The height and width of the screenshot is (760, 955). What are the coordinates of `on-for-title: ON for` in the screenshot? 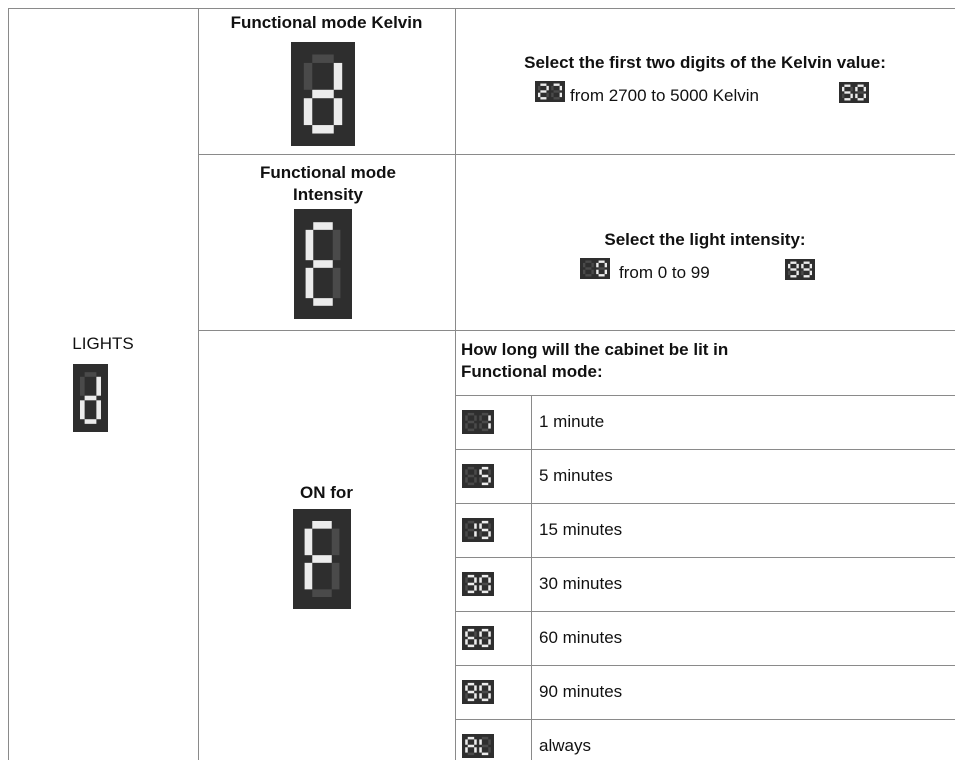 It's located at (326, 492).